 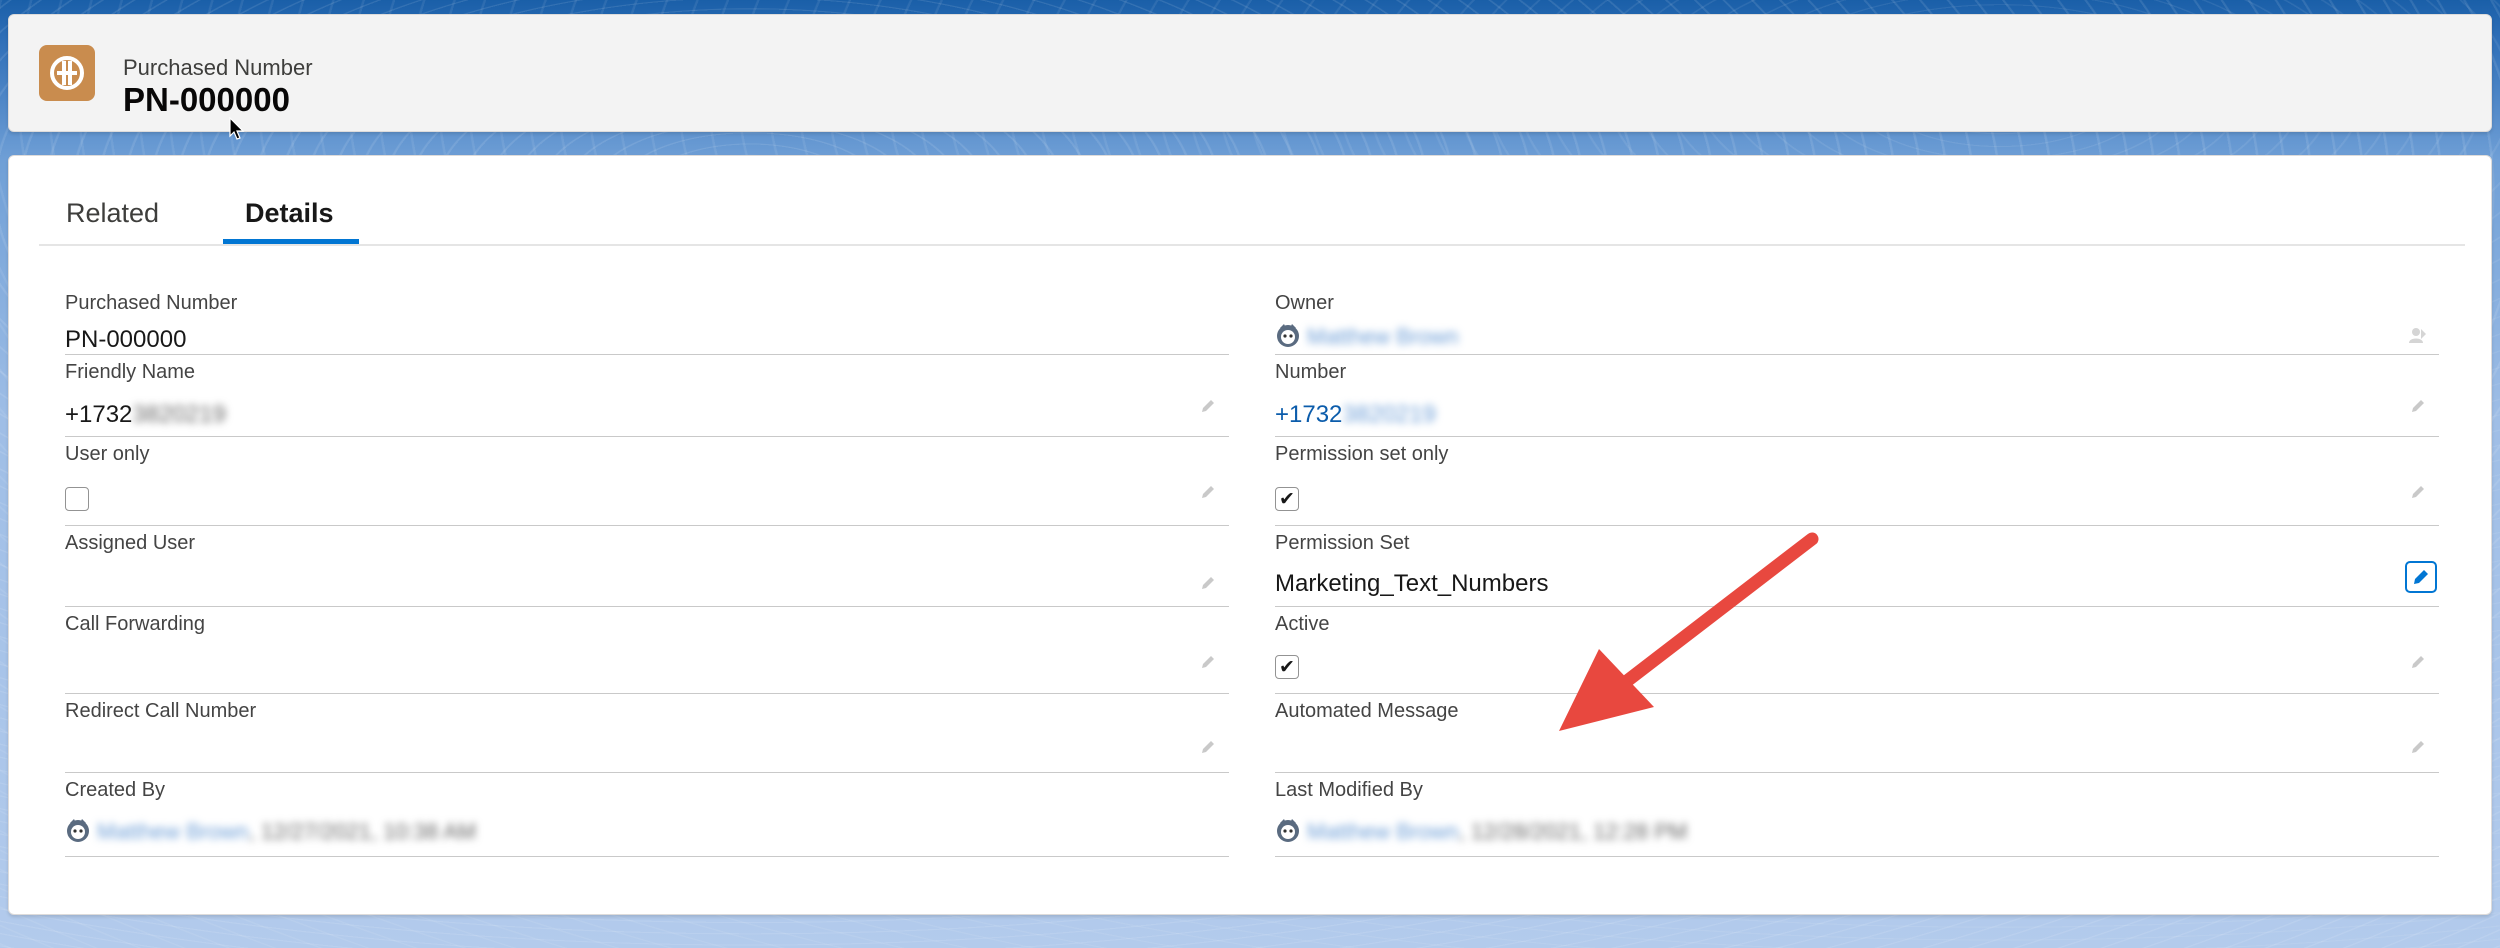 I want to click on field-redirect-call-number: Redirect Call Number, so click(x=647, y=733).